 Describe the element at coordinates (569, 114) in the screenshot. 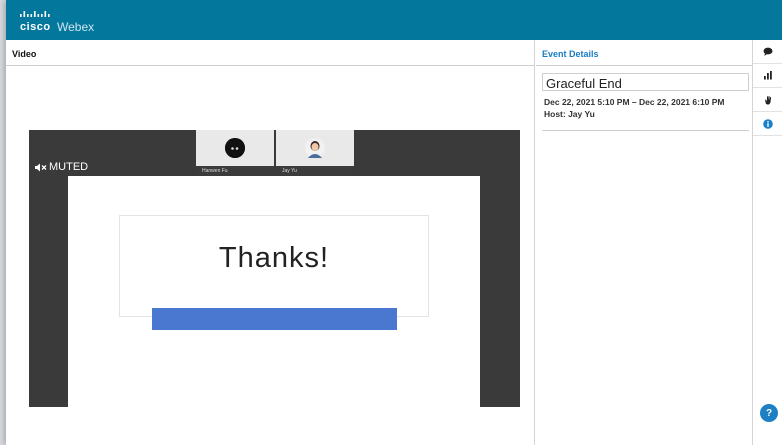

I see `event-host: Host: Jay Yu` at that location.